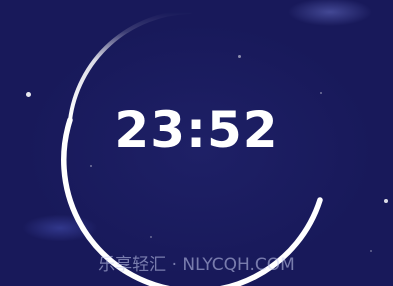  What do you see at coordinates (196, 265) in the screenshot?
I see `watermark-text: 乐享轻汇 · NLYCQH.COM` at bounding box center [196, 265].